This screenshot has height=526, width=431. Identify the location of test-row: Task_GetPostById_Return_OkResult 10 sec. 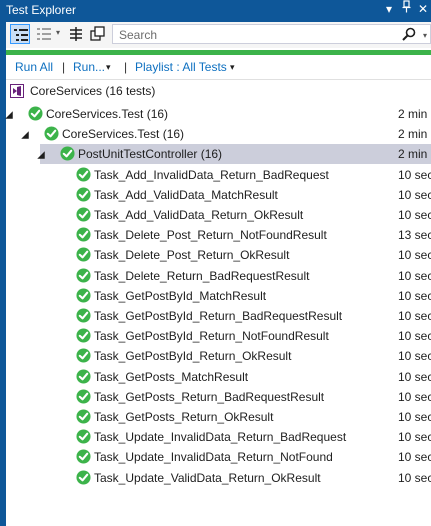
(218, 356).